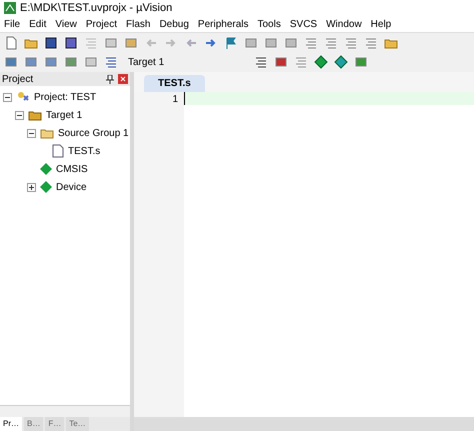 This screenshot has width=474, height=431. I want to click on menu-item: Debug, so click(174, 24).